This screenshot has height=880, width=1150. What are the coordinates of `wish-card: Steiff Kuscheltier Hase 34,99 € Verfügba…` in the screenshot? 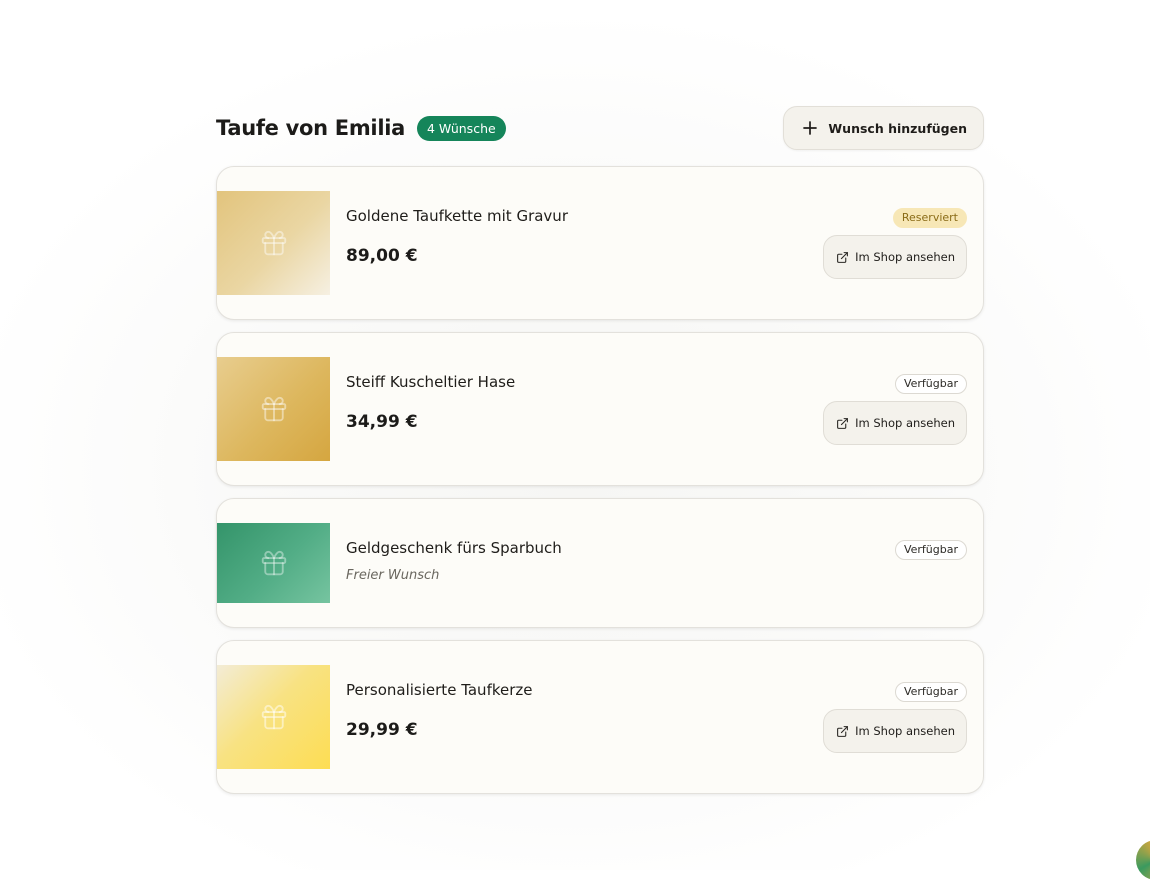 It's located at (600, 409).